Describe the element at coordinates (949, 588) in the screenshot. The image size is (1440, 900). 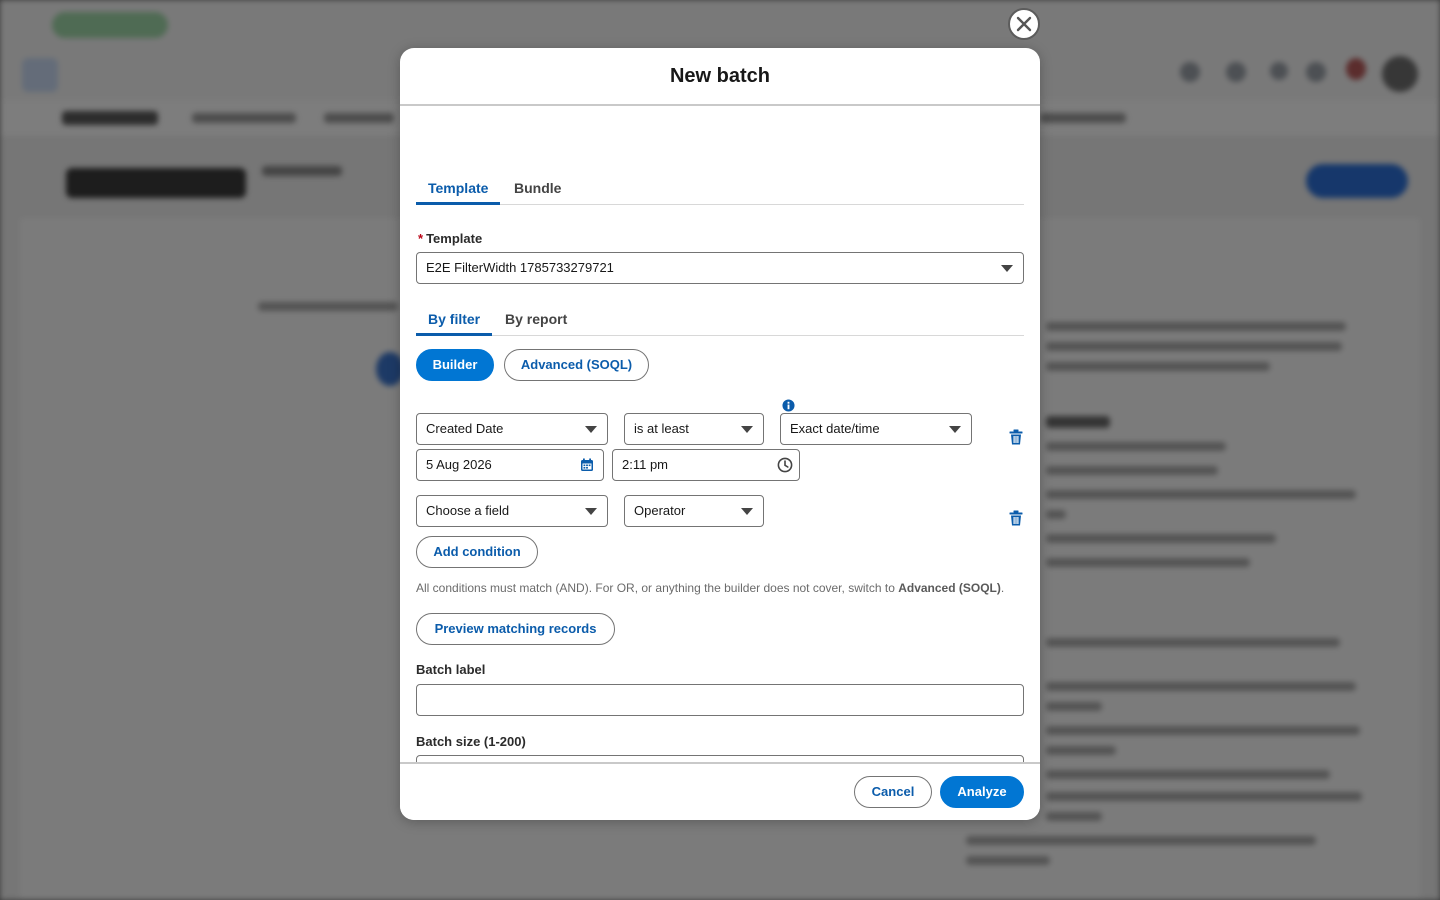
I see `help-text-advanced: Advanced (SOQL)` at that location.